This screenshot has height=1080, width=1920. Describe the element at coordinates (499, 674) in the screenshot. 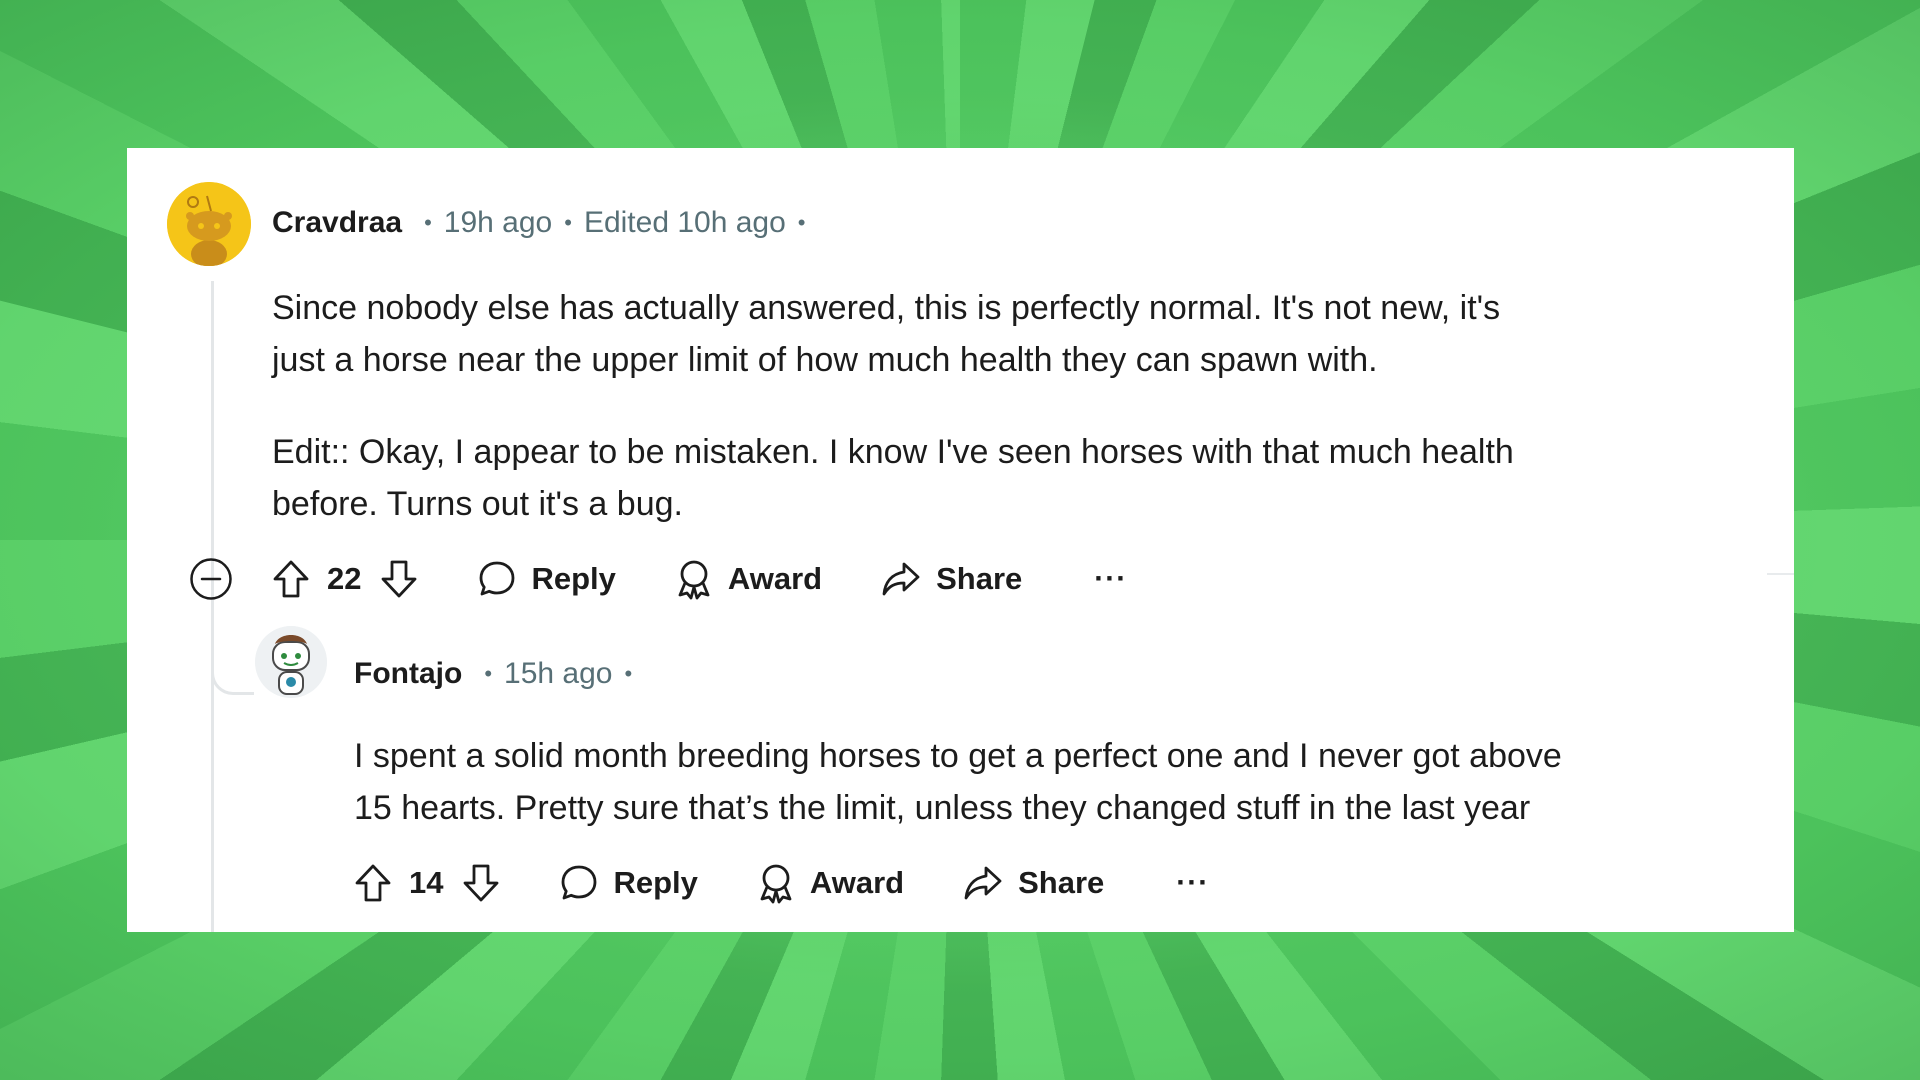

I see `reply-meta: Fontajo • 15h ago •` at that location.